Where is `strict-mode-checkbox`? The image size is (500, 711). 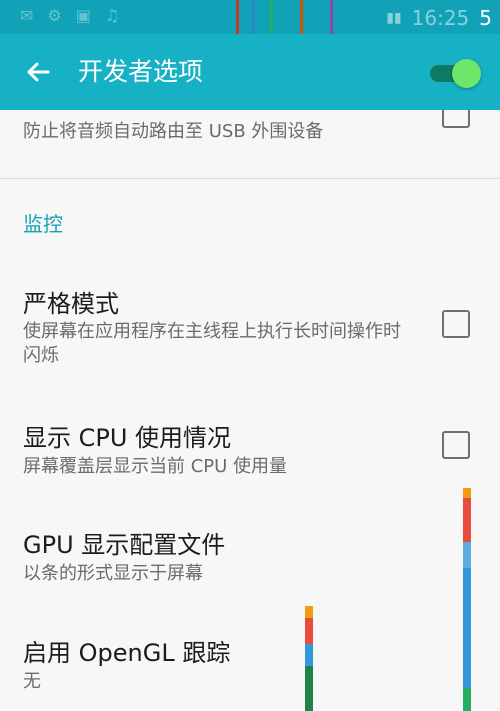
strict-mode-checkbox is located at coordinates (456, 324).